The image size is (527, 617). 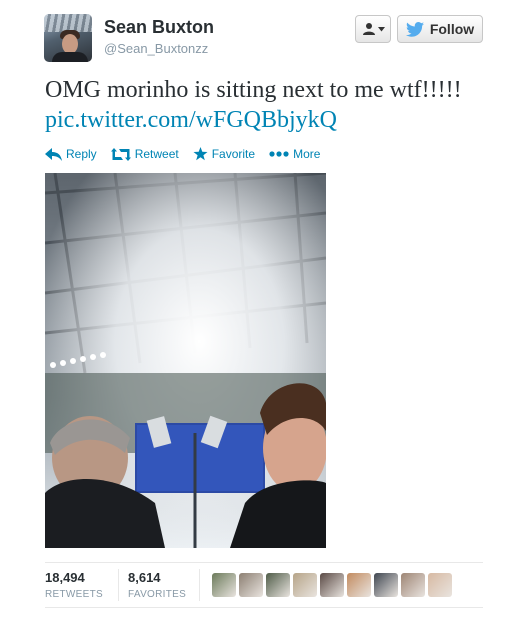 I want to click on follow-button: Follow, so click(x=440, y=29).